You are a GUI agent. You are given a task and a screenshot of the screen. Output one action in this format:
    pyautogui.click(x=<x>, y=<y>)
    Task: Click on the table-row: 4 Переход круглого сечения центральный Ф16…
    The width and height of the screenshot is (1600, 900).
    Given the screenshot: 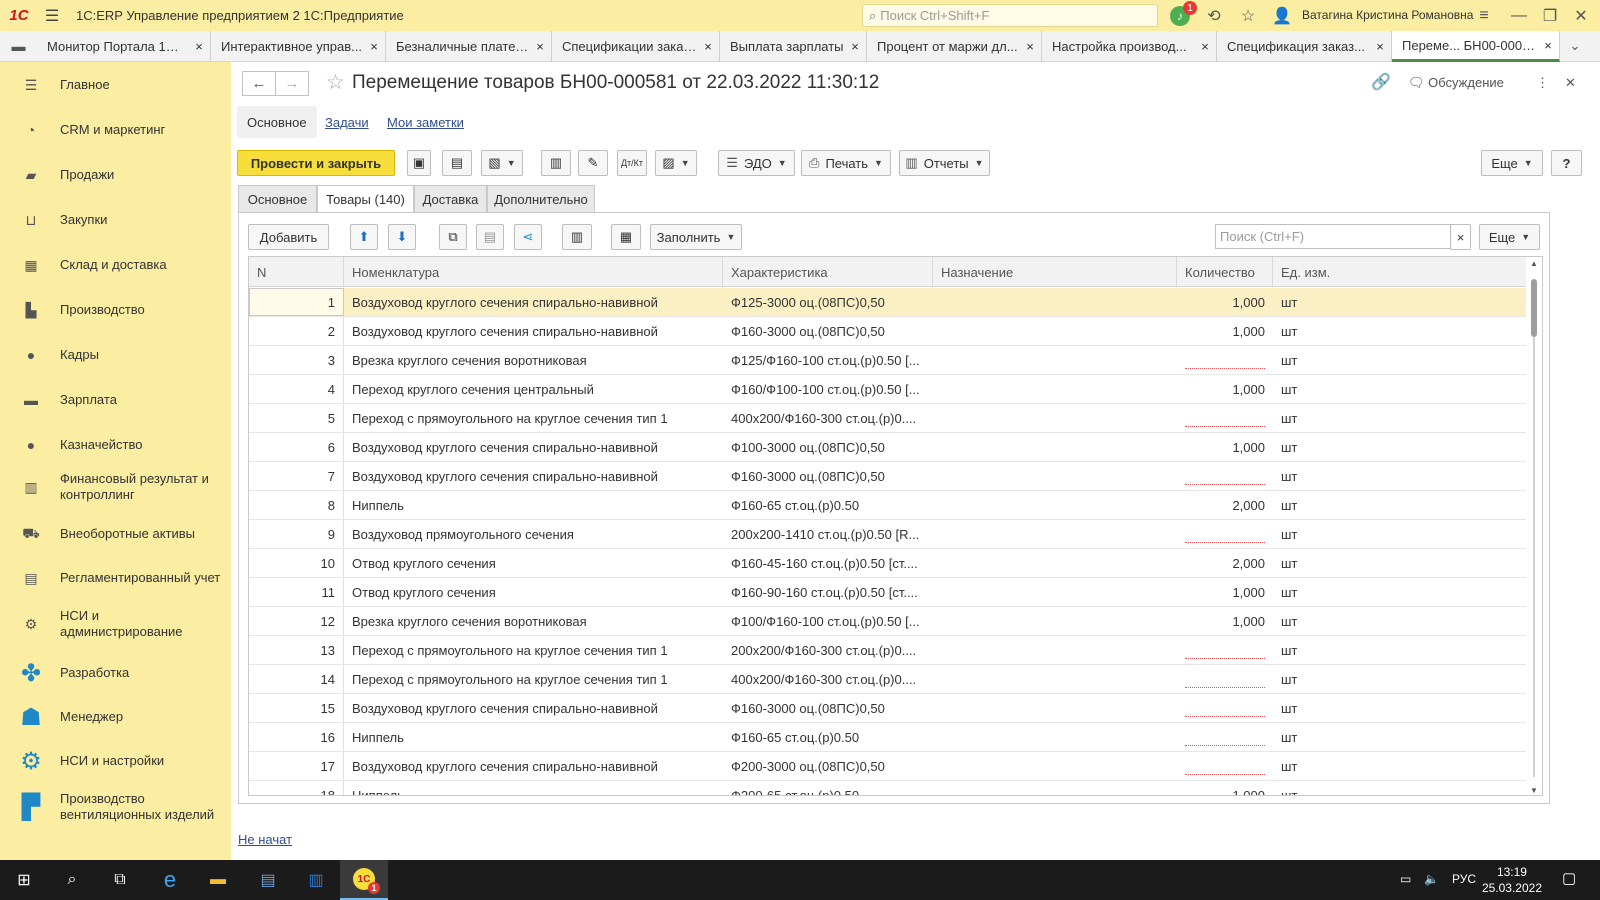 What is the action you would take?
    pyautogui.click(x=888, y=389)
    